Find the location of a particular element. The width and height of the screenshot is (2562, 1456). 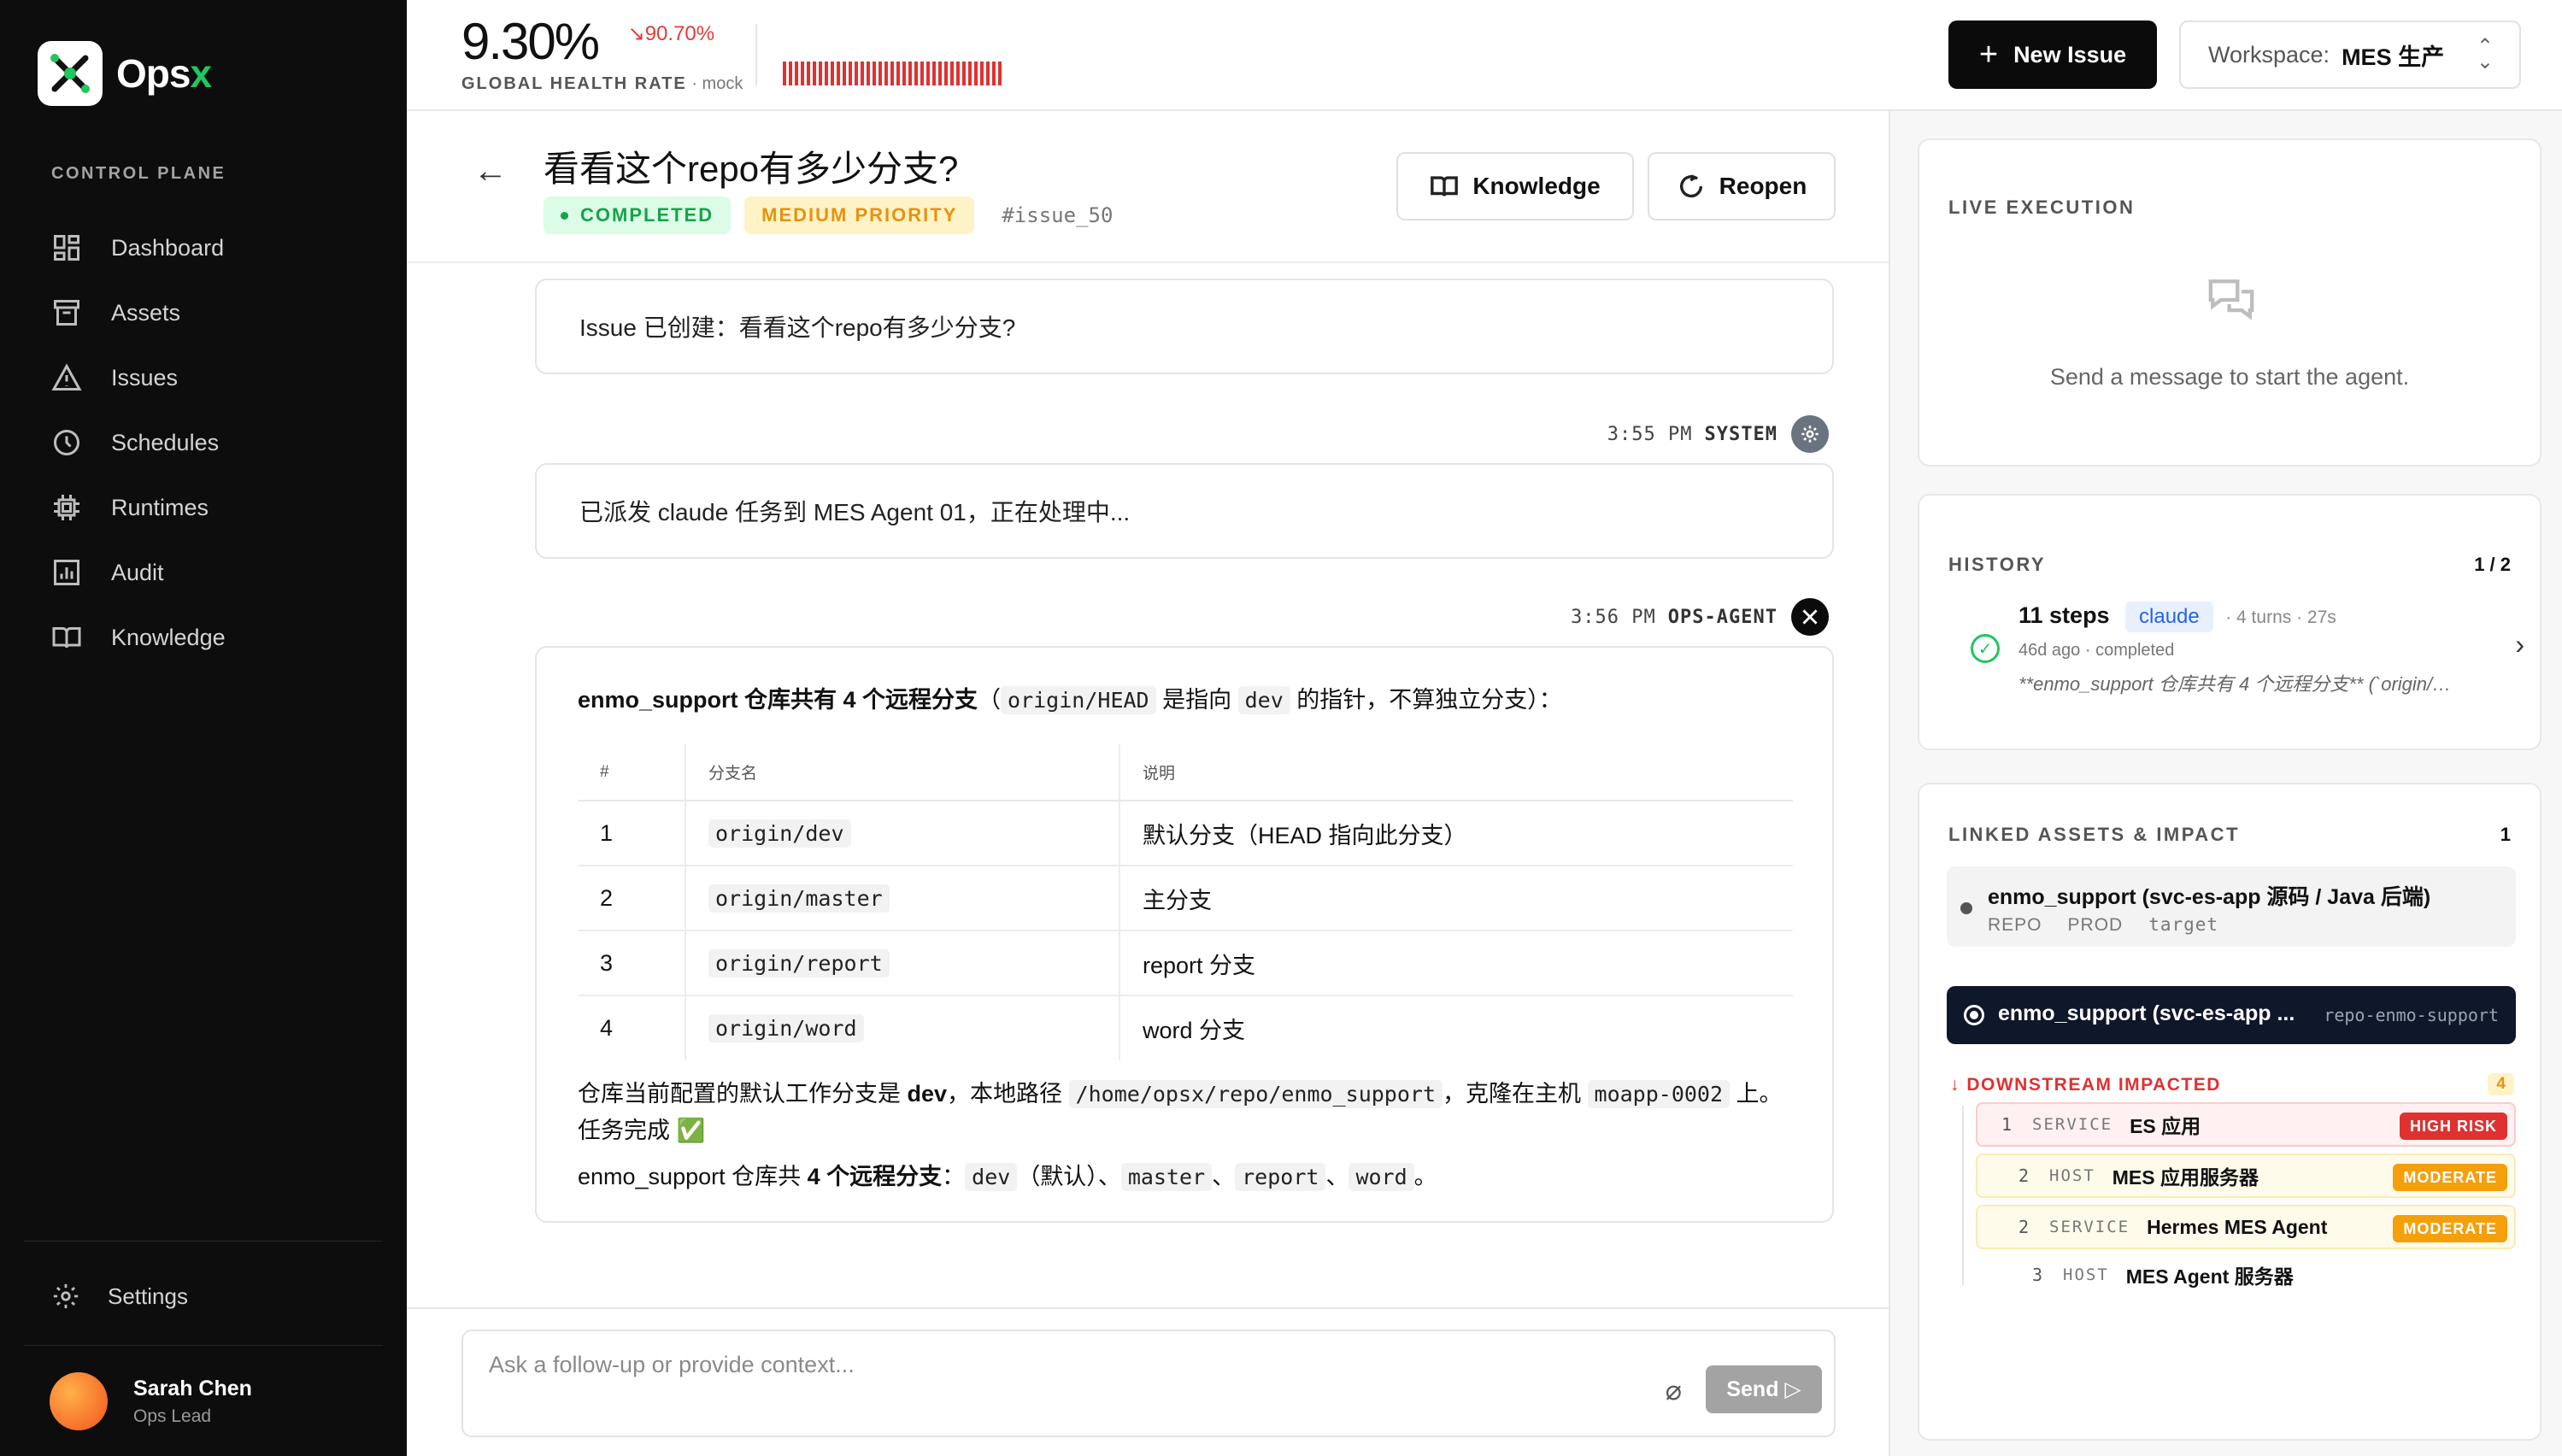

risk-badge: HIGH RISK is located at coordinates (2453, 1126).